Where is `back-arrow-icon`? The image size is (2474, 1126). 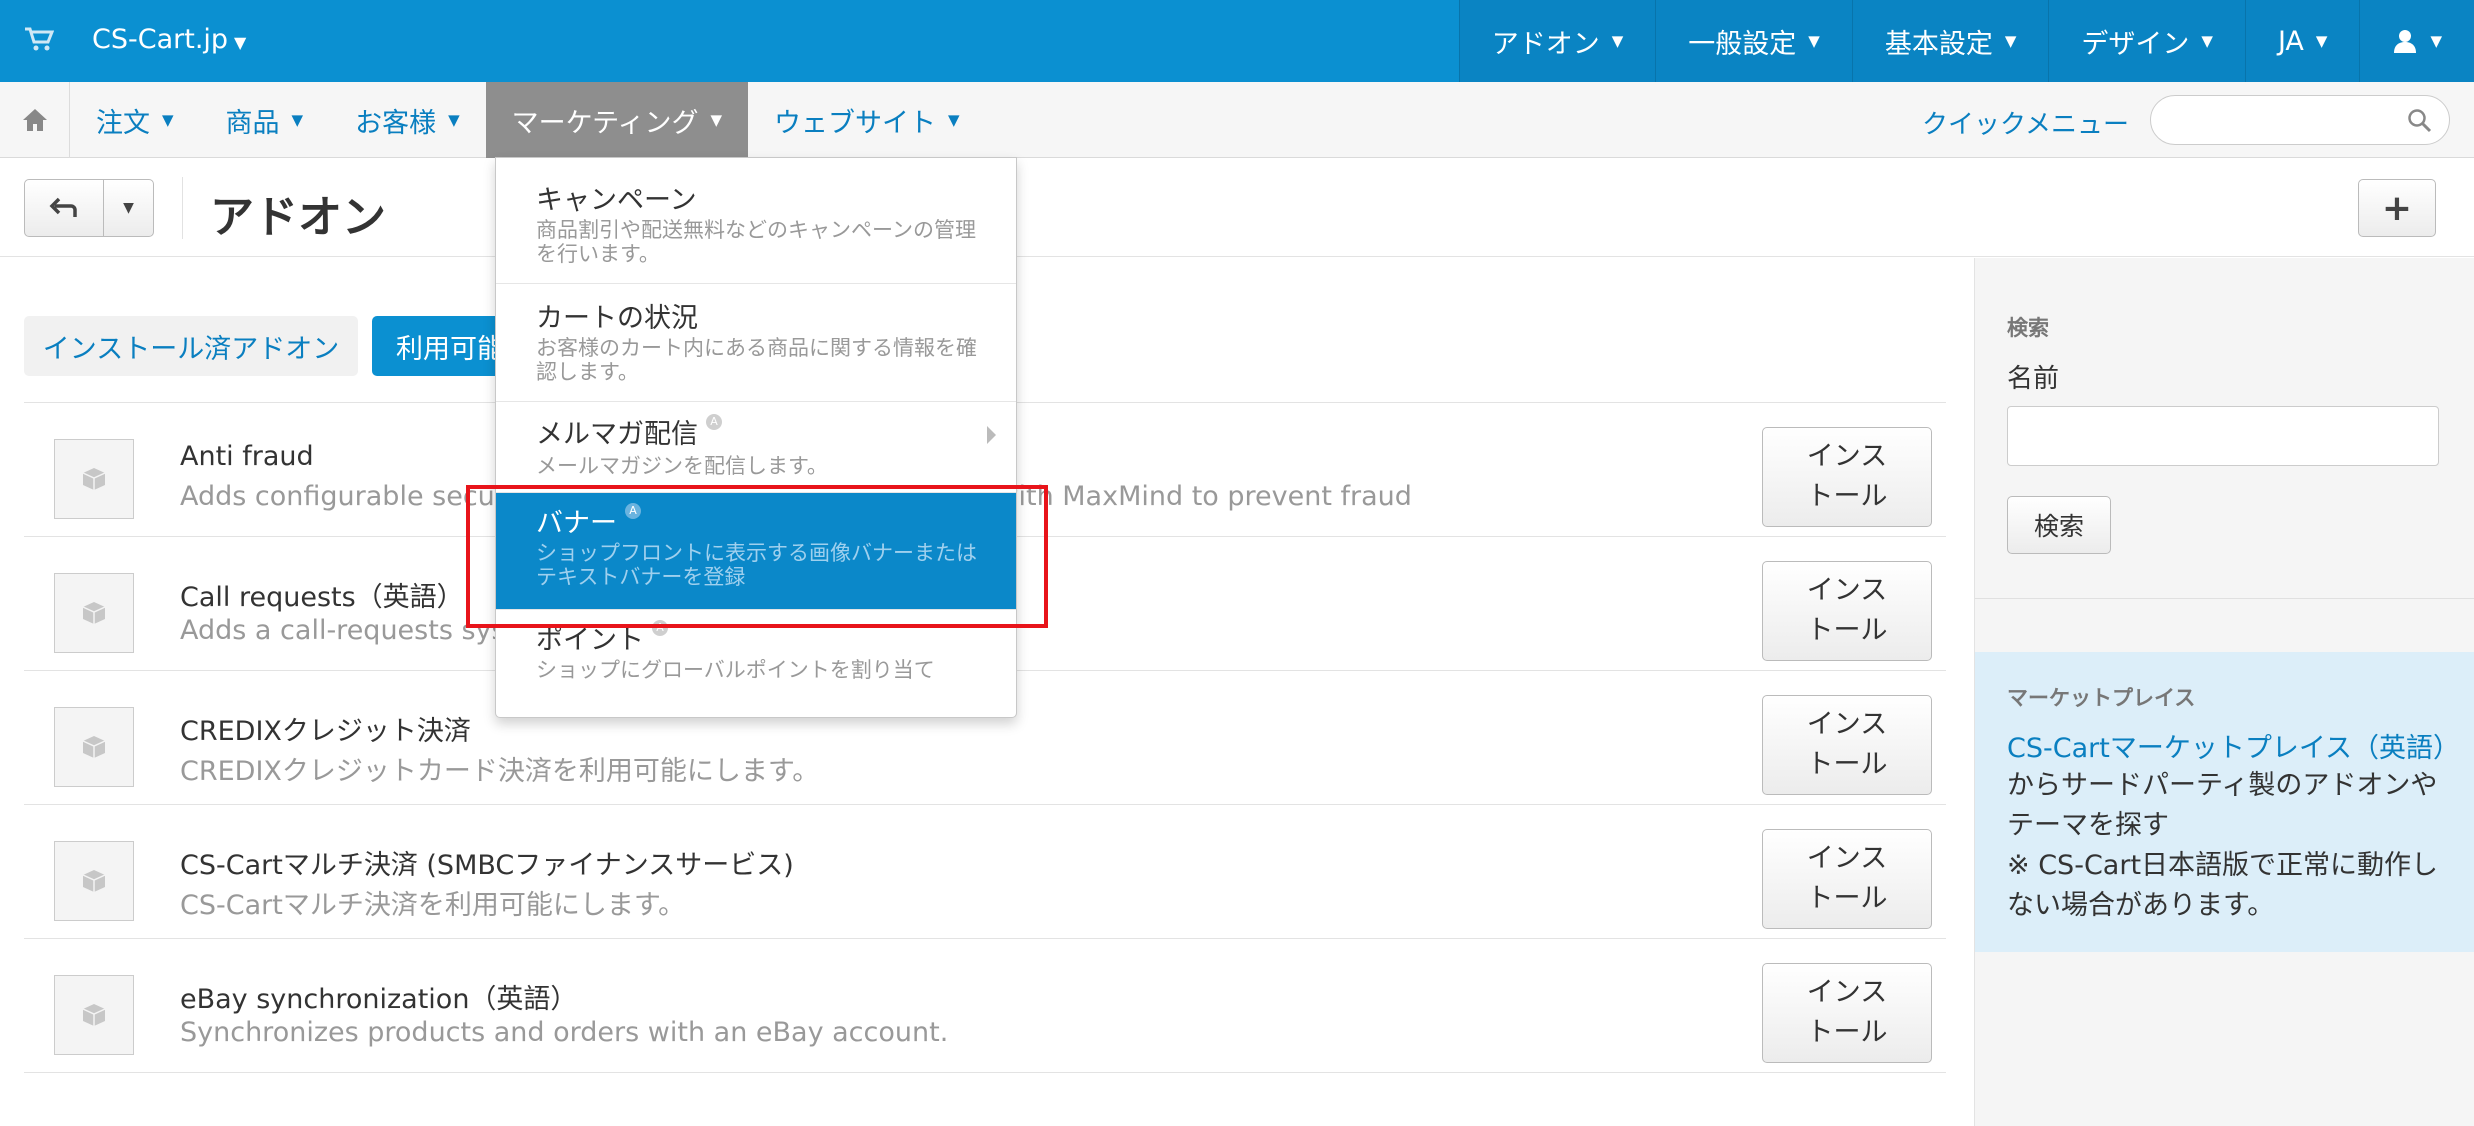 back-arrow-icon is located at coordinates (63, 207).